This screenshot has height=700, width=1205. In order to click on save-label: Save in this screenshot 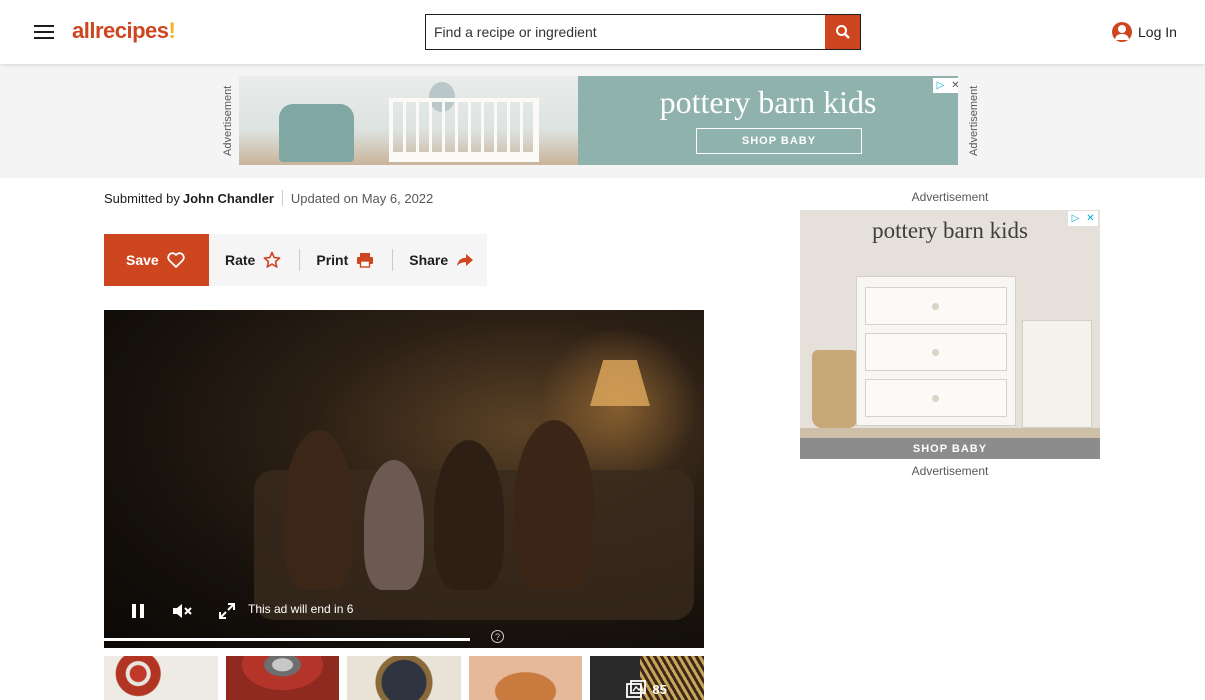, I will do `click(142, 260)`.